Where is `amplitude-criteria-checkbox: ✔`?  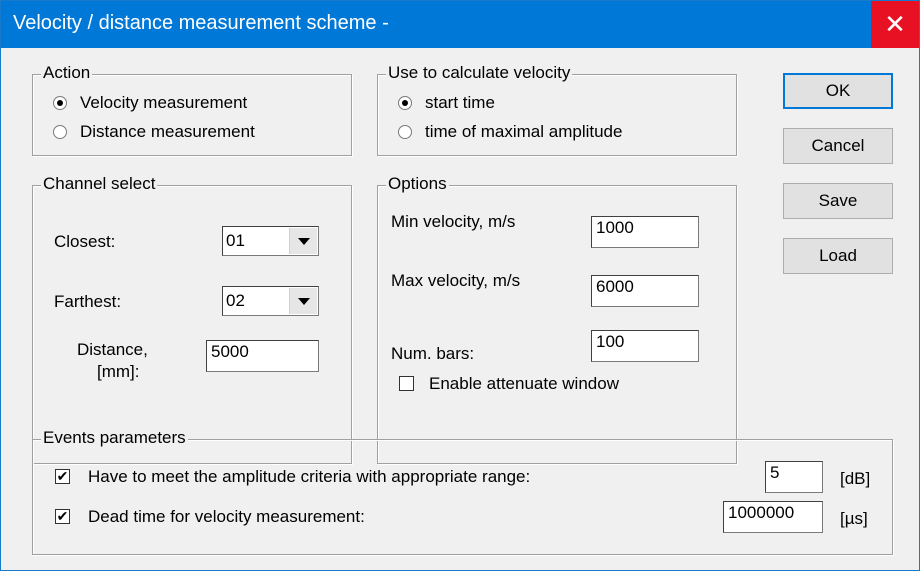
amplitude-criteria-checkbox: ✔ is located at coordinates (62, 476).